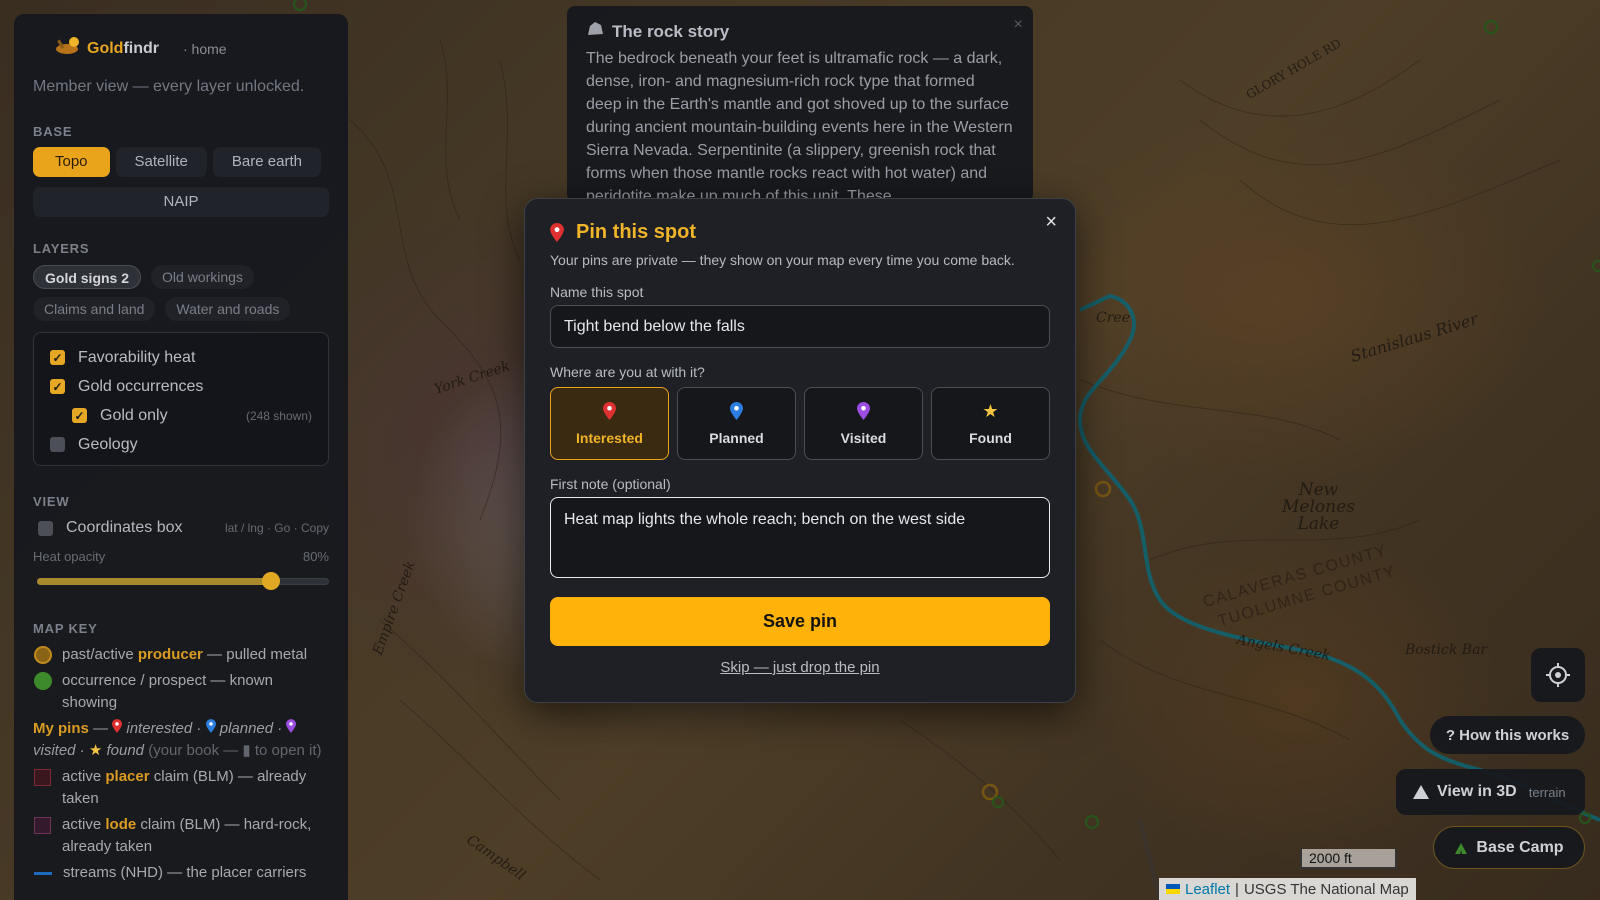  I want to click on rock-icon, so click(595, 31).